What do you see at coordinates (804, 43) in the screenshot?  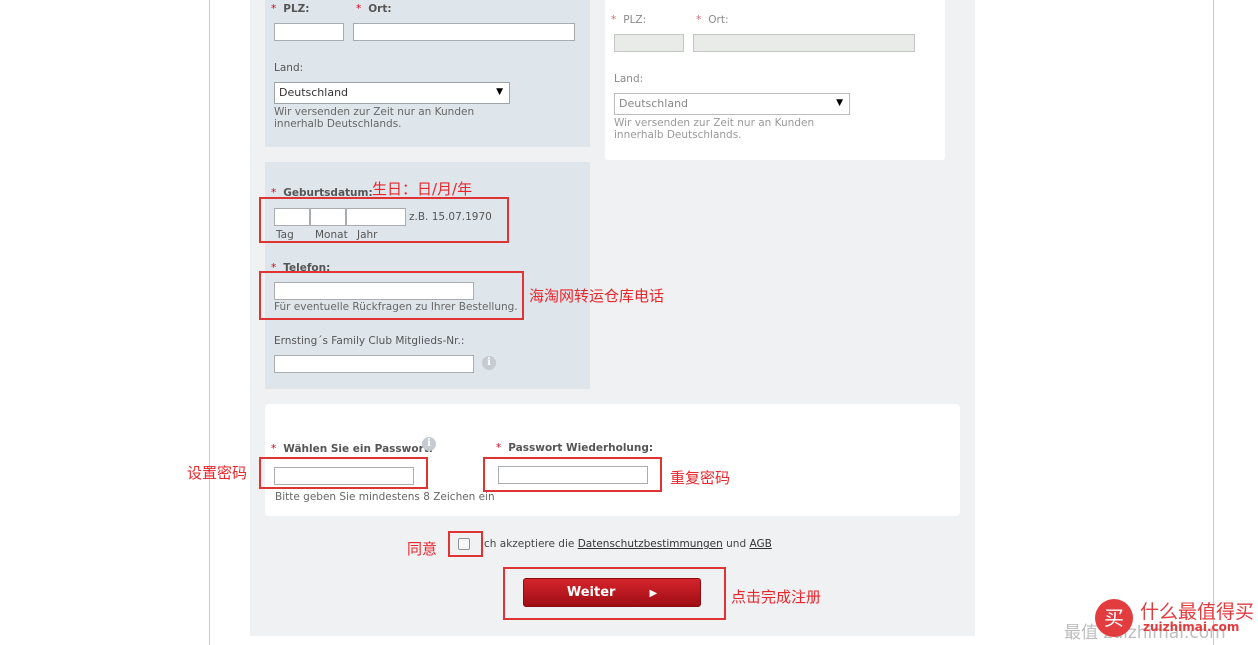 I see `delivery-ort-input` at bounding box center [804, 43].